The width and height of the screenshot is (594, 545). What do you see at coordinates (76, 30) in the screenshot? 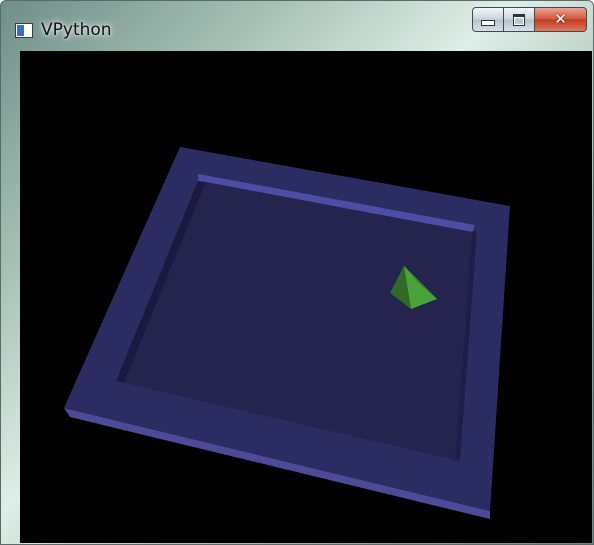
I see `window-title: VPython` at bounding box center [76, 30].